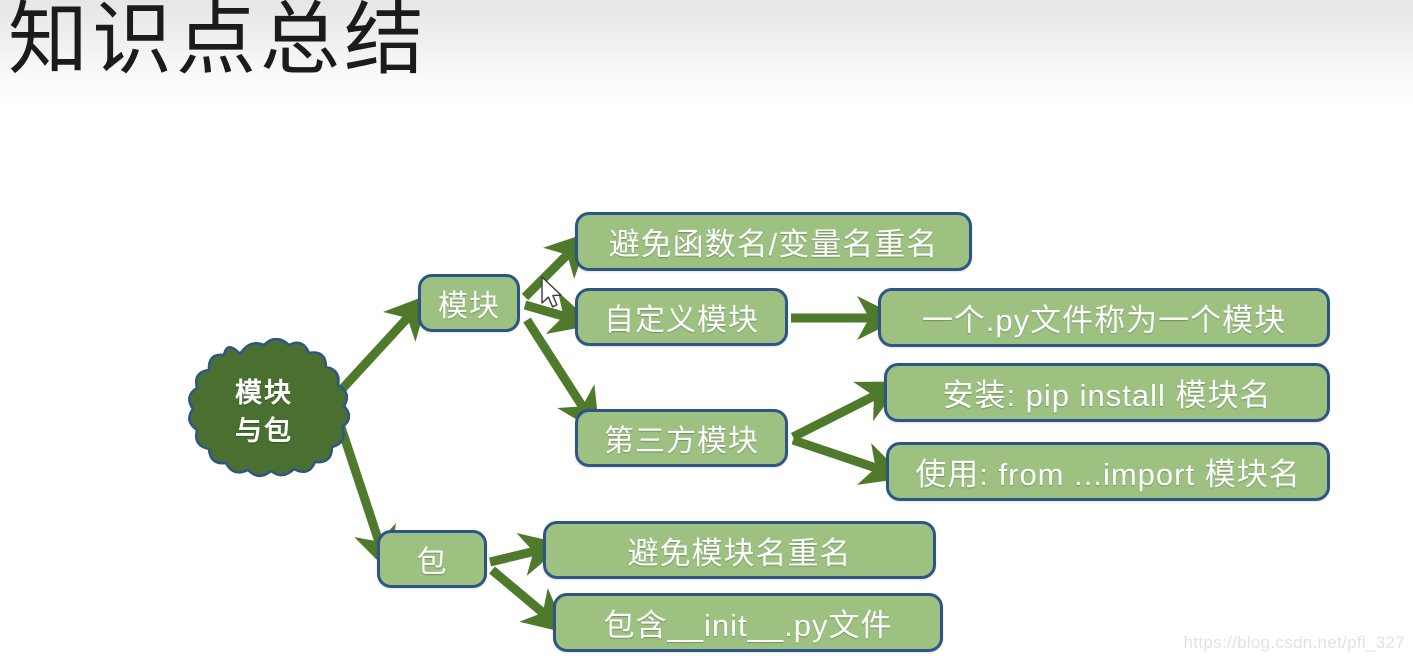 The width and height of the screenshot is (1413, 659). Describe the element at coordinates (1104, 317) in the screenshot. I see `node-py-file-is-module: 一个.py文件称为一个模块` at that location.